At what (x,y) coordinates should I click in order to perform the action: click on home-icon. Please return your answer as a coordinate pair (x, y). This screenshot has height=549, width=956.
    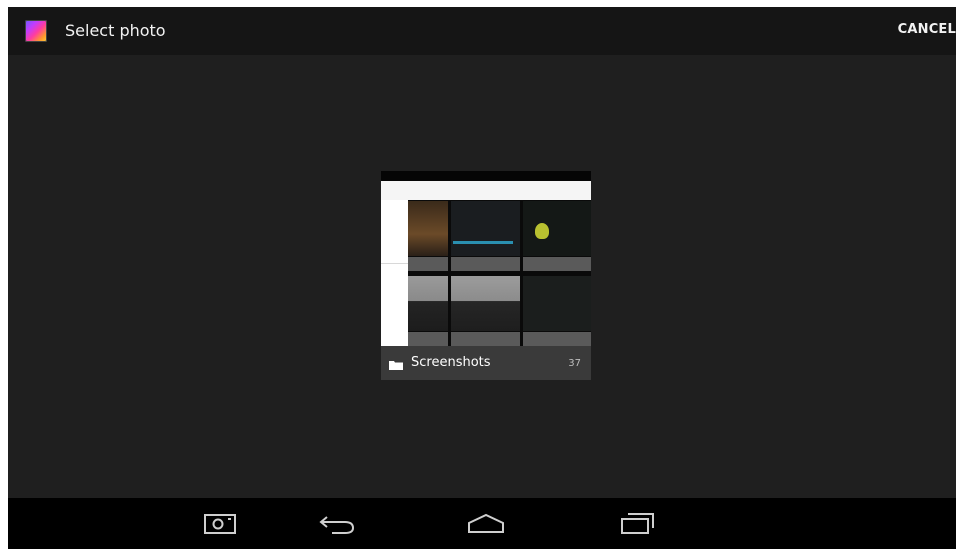
    Looking at the image, I should click on (486, 523).